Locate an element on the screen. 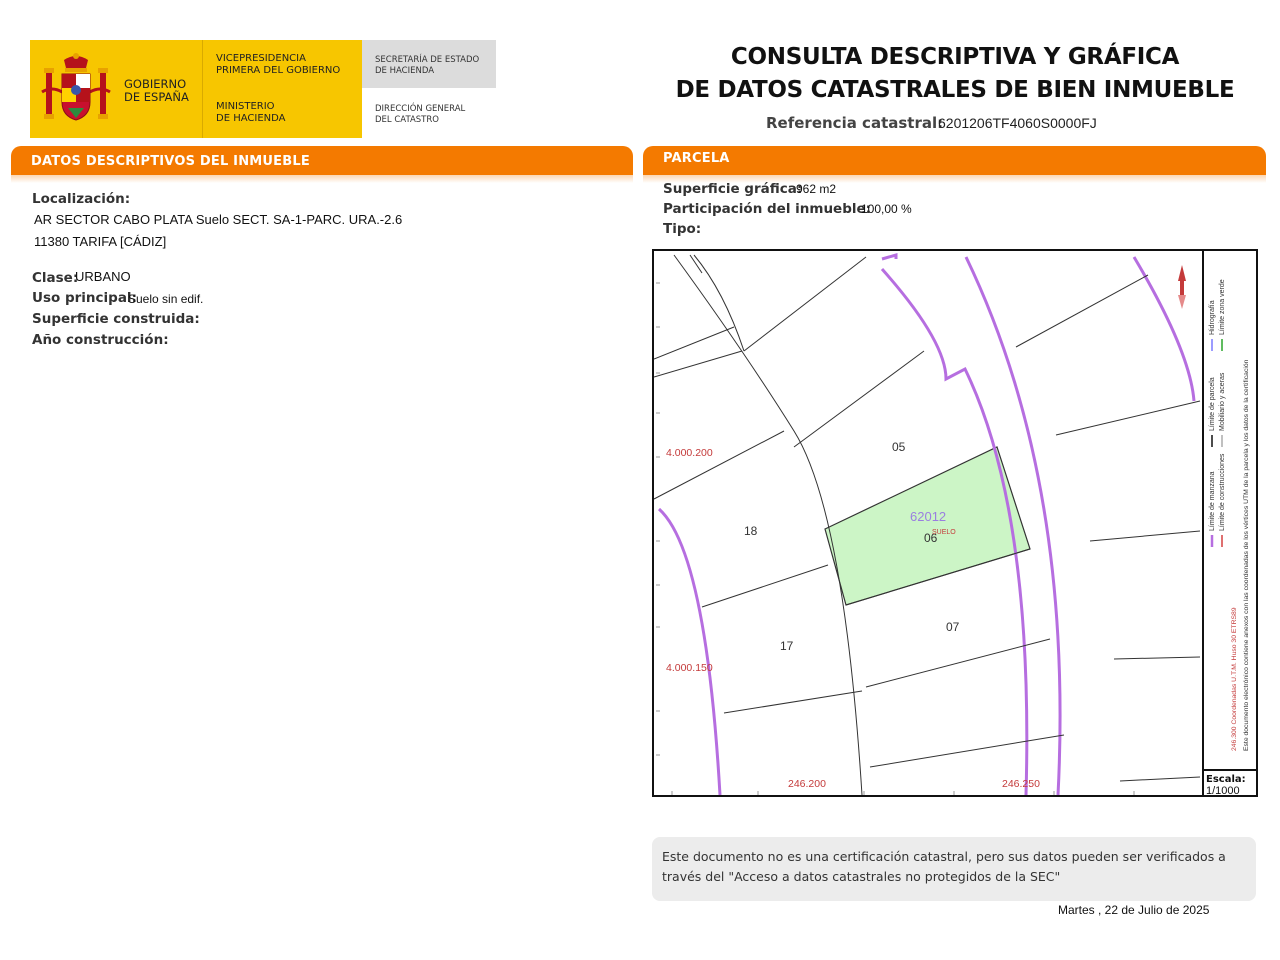  legend-construcciones: Límite de construcciones is located at coordinates (1222, 492).